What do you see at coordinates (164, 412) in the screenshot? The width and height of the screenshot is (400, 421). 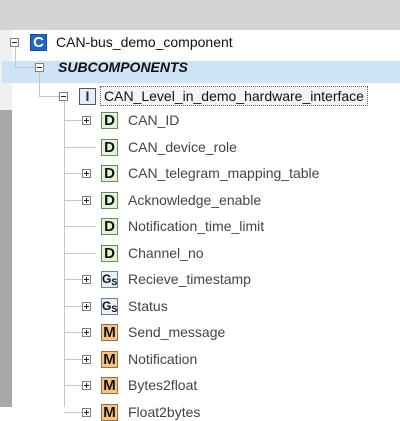 I see `tree-item-label: Float2bytes` at bounding box center [164, 412].